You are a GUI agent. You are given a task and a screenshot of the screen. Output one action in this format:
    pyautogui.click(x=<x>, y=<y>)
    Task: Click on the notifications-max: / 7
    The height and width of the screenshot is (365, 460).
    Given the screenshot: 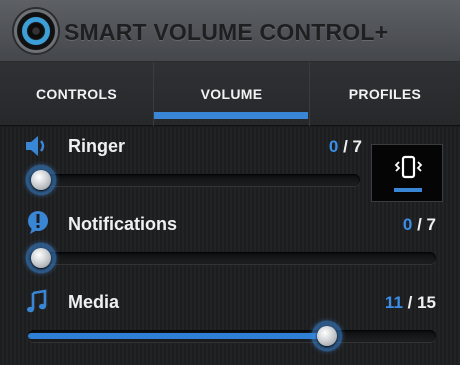 What is the action you would take?
    pyautogui.click(x=426, y=224)
    